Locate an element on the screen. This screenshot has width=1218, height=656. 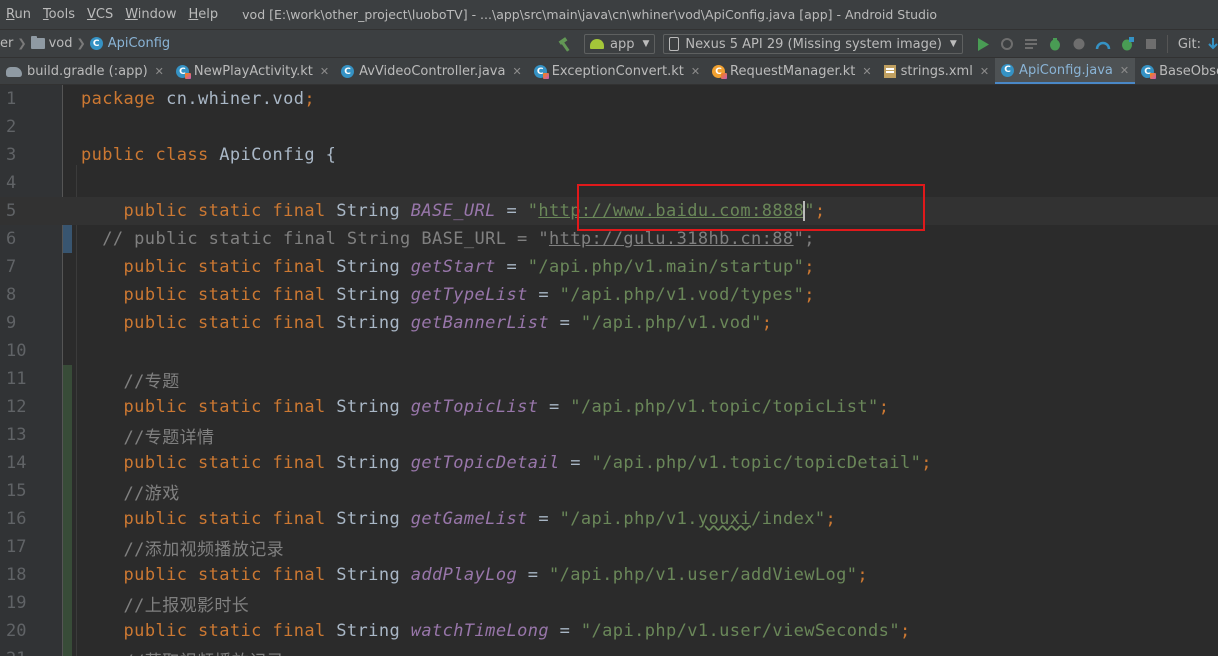
menu-help: Help is located at coordinates (204, 14).